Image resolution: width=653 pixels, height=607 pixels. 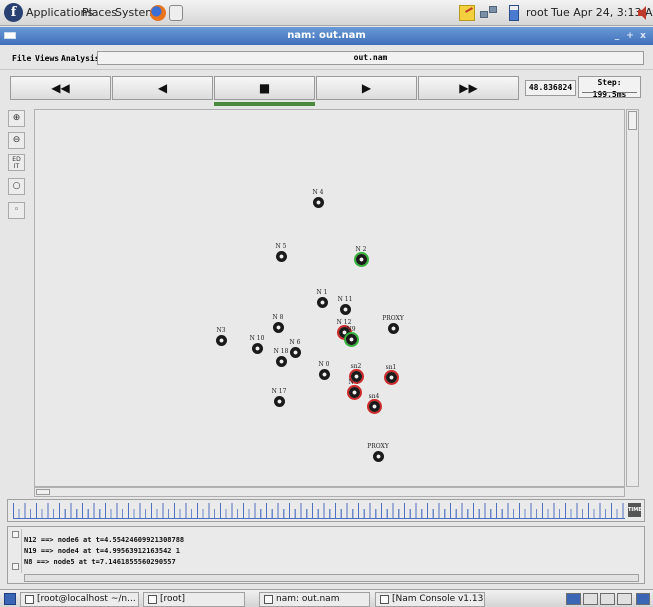 I want to click on task-nam-console: [Nam Console v1.13], so click(x=430, y=599).